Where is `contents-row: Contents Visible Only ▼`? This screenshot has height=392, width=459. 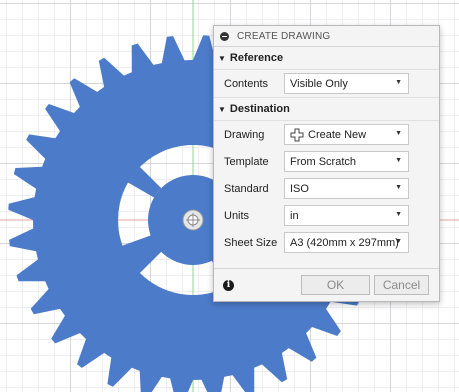 contents-row: Contents Visible Only ▼ is located at coordinates (326, 83).